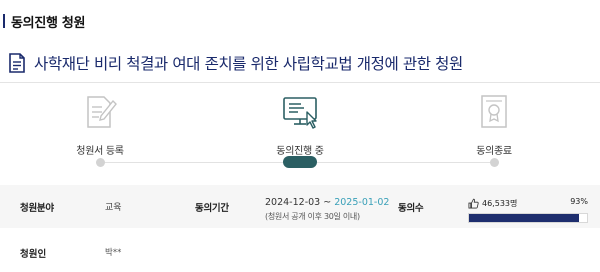  What do you see at coordinates (212, 208) in the screenshot?
I see `period-label: 동의기간` at bounding box center [212, 208].